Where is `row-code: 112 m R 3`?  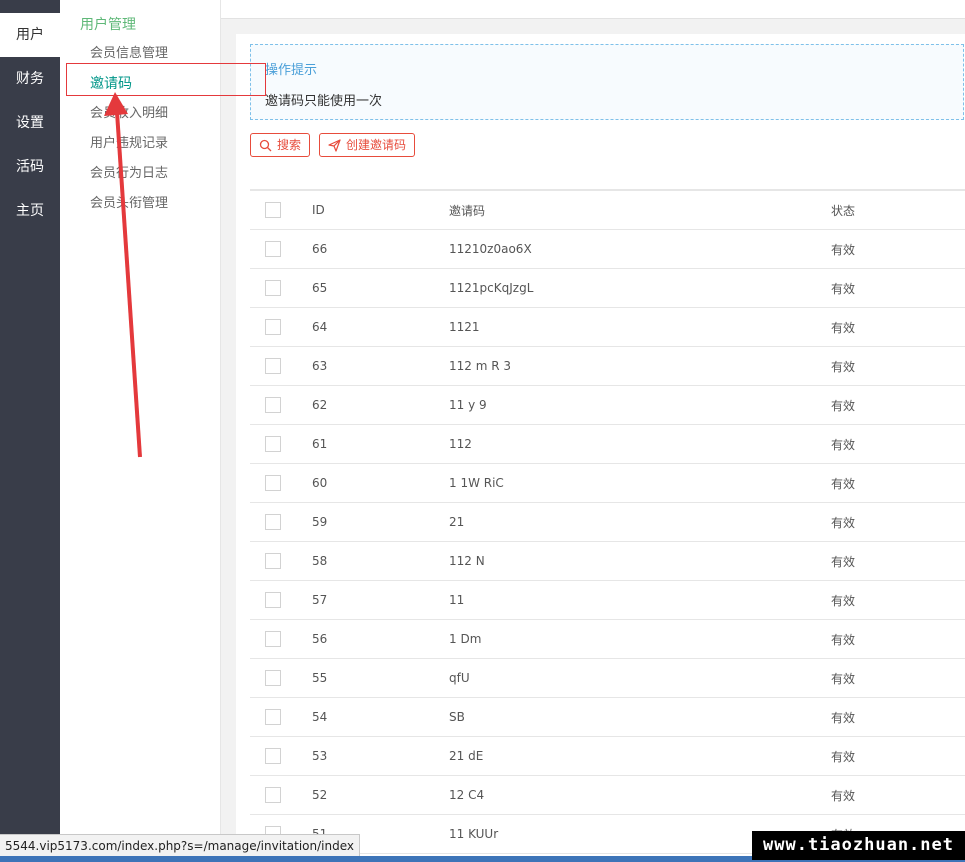 row-code: 112 m R 3 is located at coordinates (640, 366).